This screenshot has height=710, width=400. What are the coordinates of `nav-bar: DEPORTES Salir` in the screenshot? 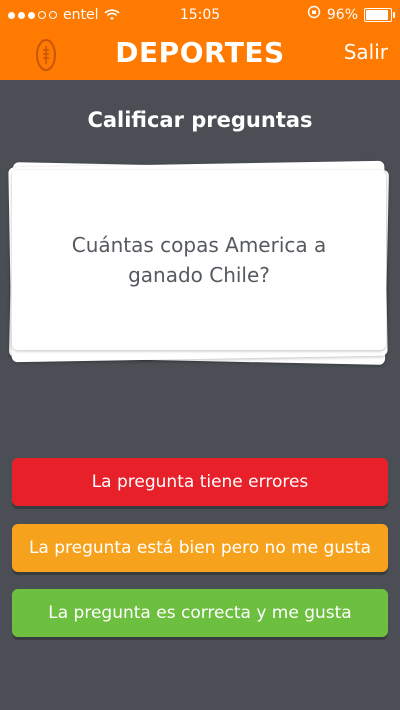 It's located at (200, 55).